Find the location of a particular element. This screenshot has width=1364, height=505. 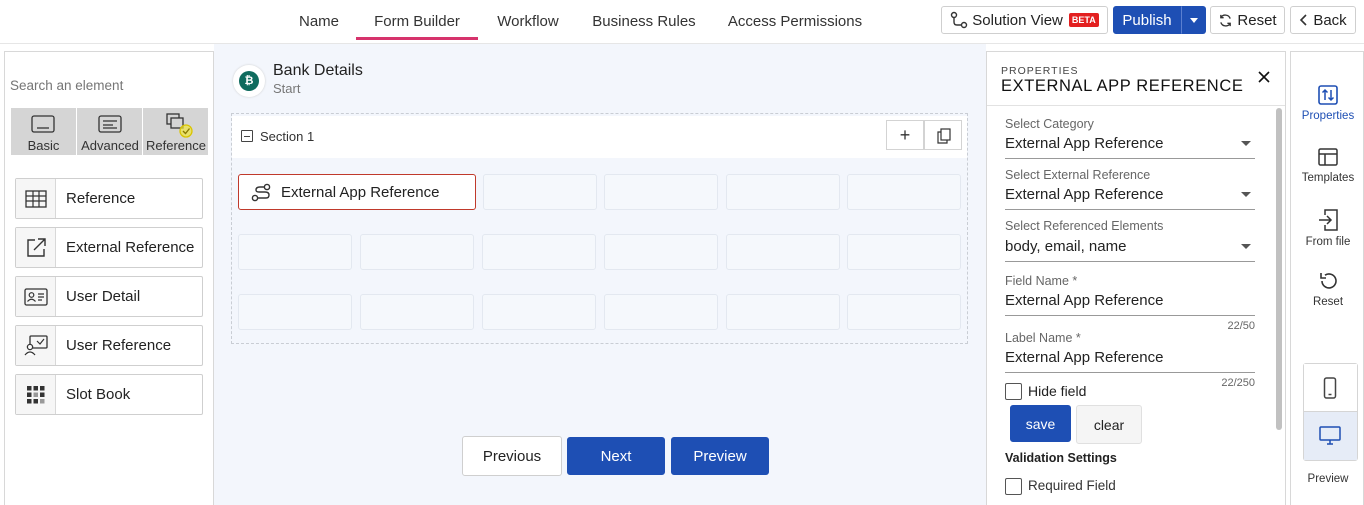

category-advanced: Advanced is located at coordinates (109, 131).